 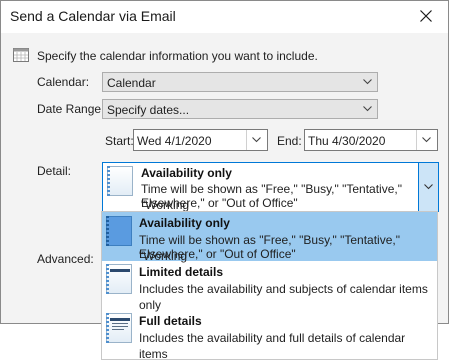 What do you see at coordinates (224, 17) in the screenshot?
I see `title-bar: Send a Calendar via Email` at bounding box center [224, 17].